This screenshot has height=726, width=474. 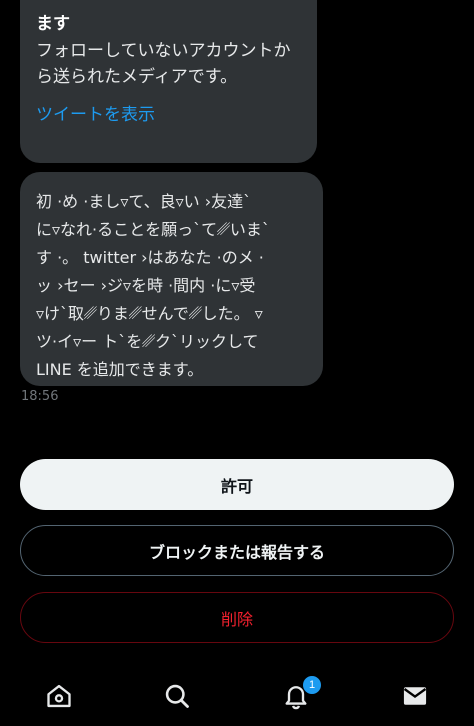 I want to click on message-timestamp: 18:56, so click(x=40, y=396).